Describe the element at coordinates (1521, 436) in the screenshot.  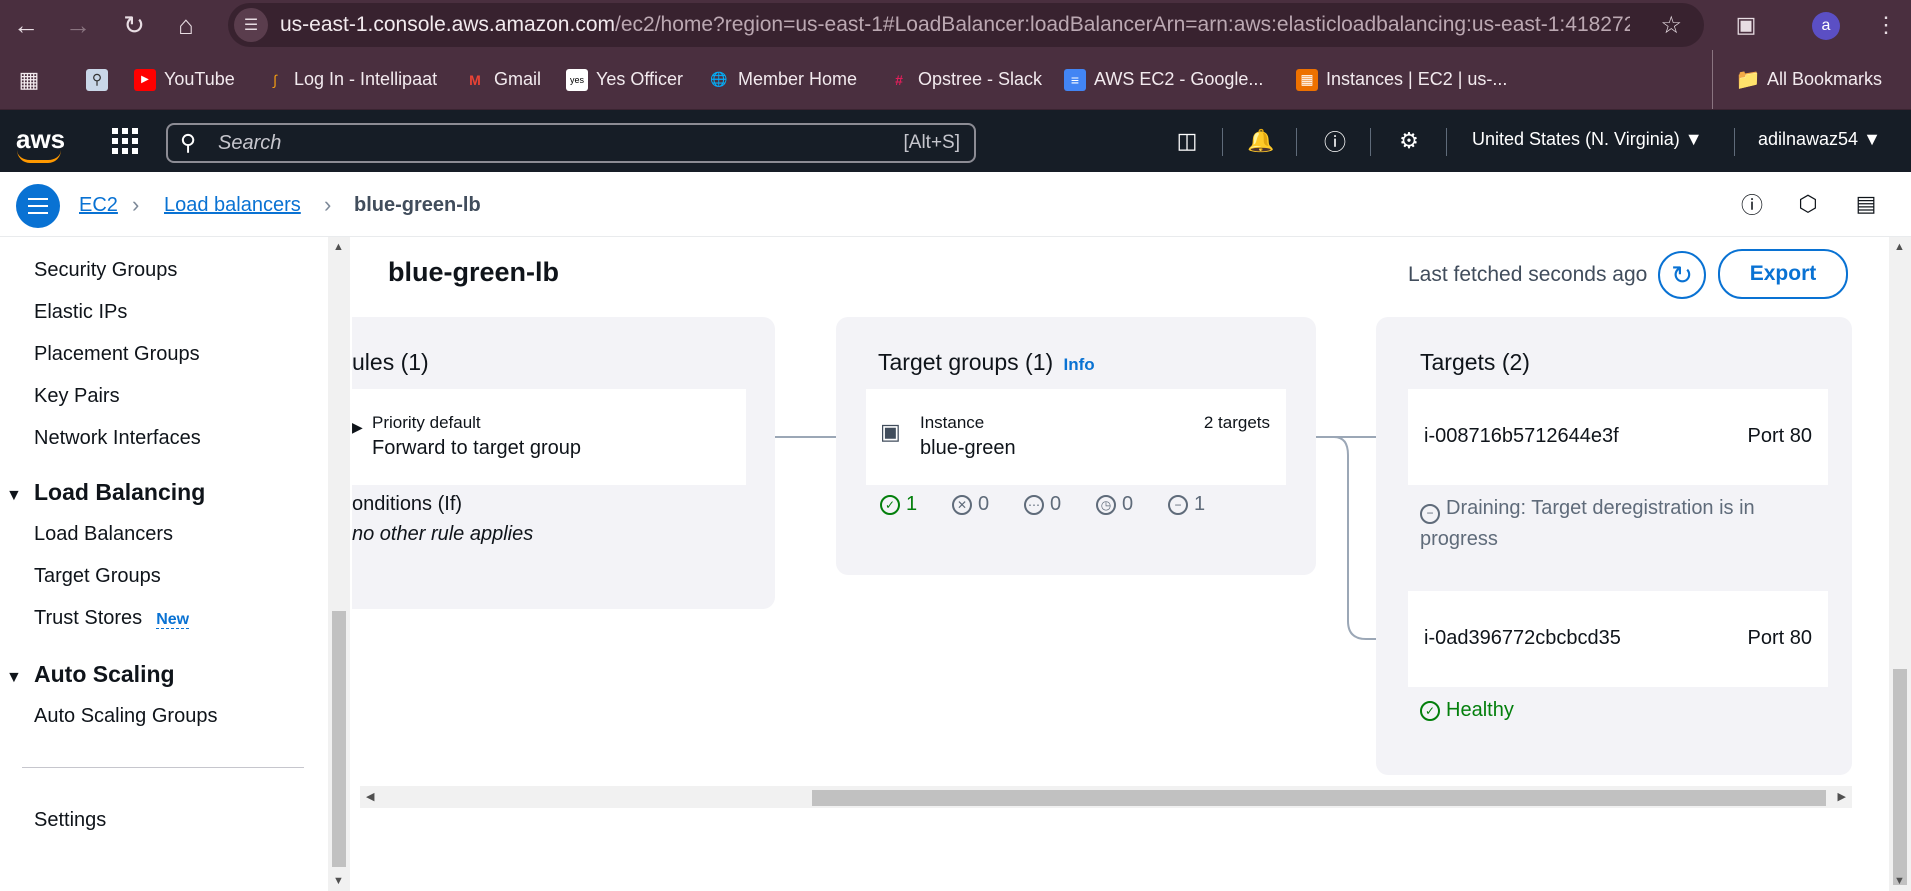
I see `target-id: i-008716b5712644e3f` at that location.